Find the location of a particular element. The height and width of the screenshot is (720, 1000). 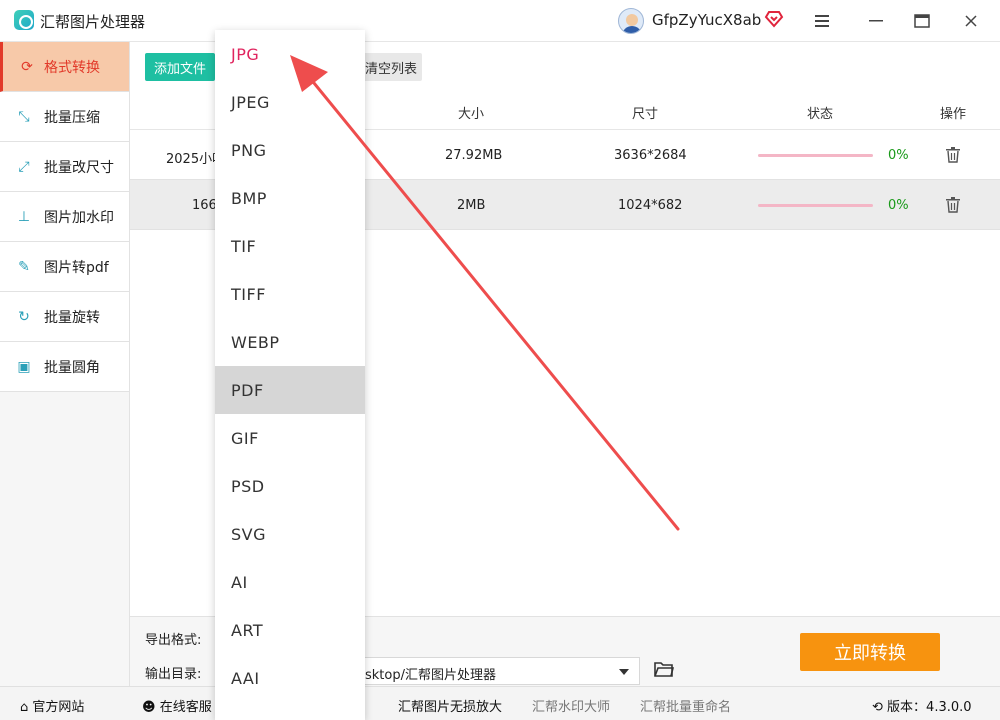

output-dir-value: esktop/汇帮图片处理器 is located at coordinates (426, 675).